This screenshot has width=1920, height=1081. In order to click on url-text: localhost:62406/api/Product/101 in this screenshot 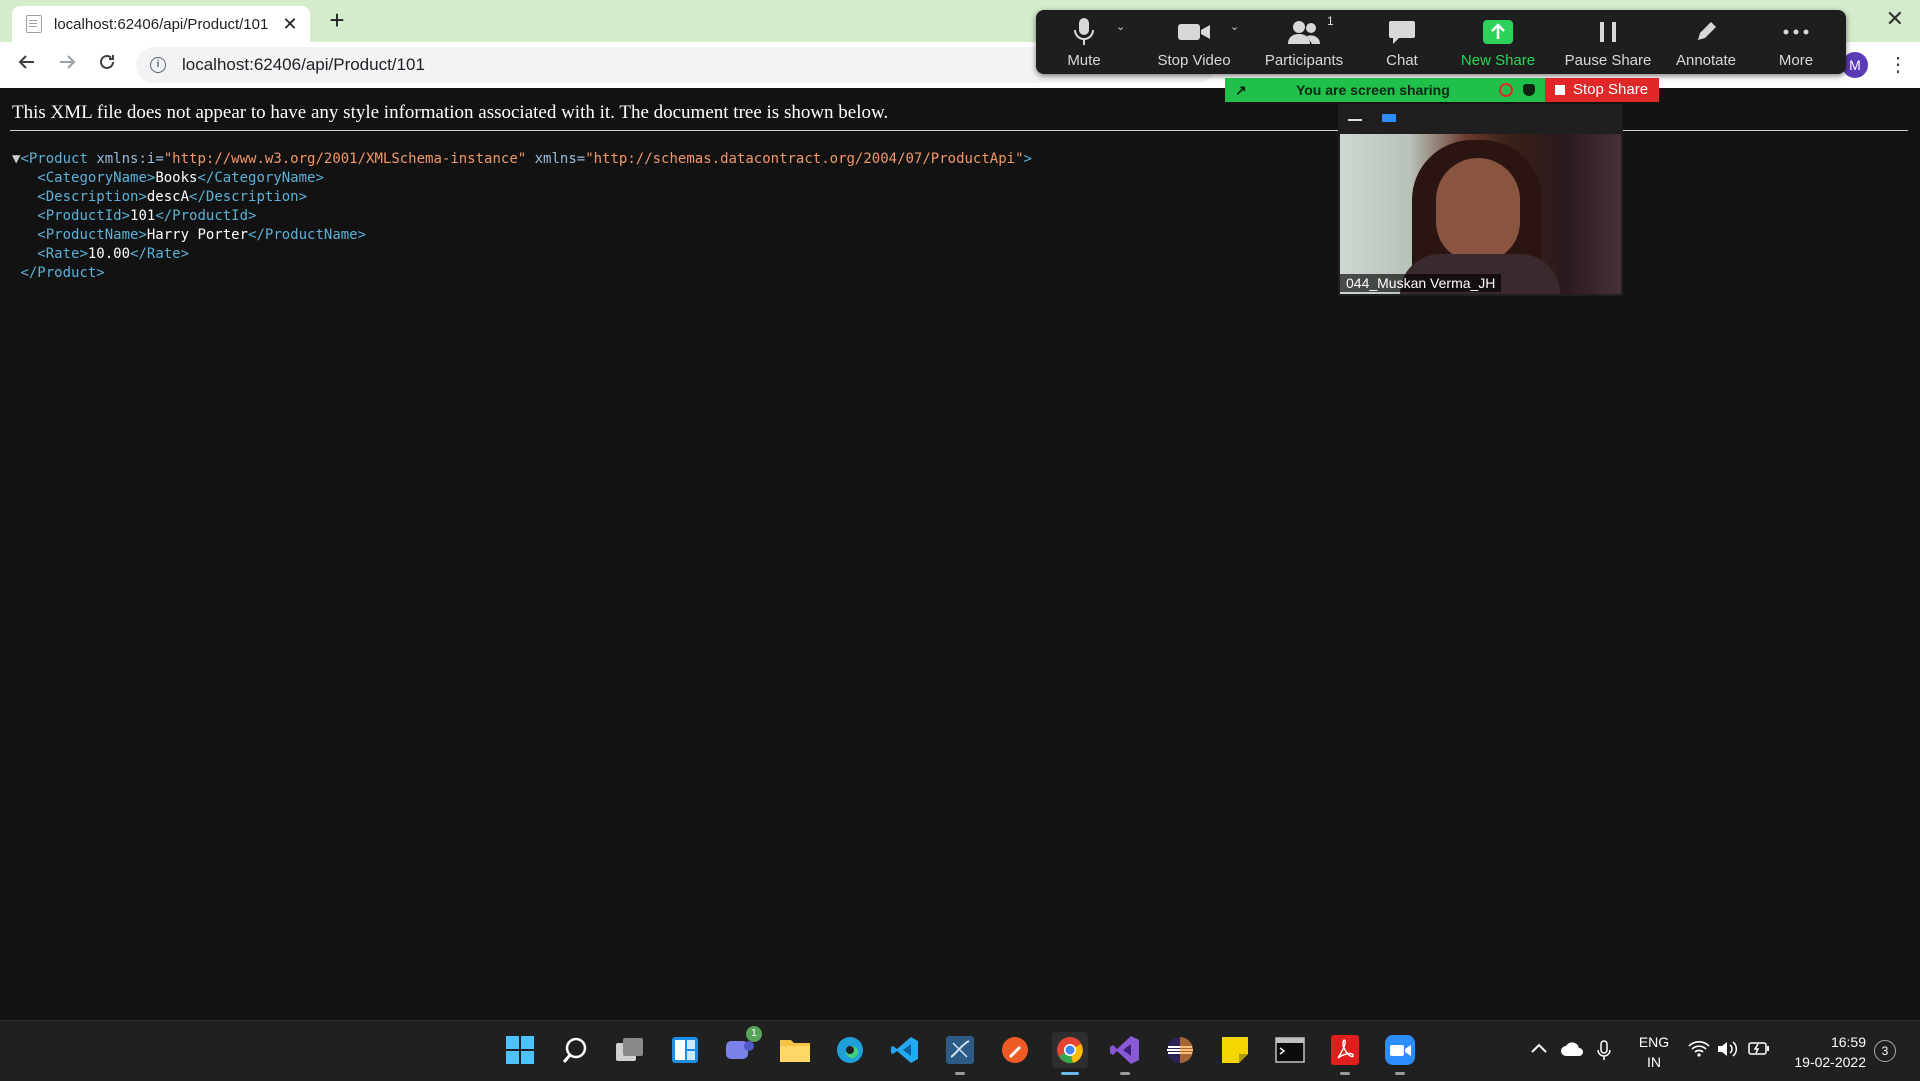, I will do `click(303, 64)`.